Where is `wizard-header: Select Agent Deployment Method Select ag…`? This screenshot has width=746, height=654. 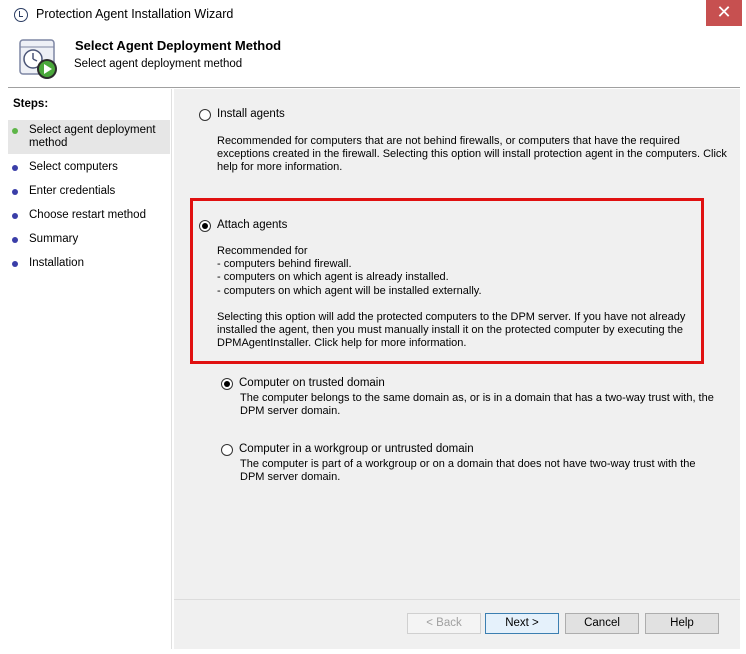
wizard-header: Select Agent Deployment Method Select ag… is located at coordinates (374, 59).